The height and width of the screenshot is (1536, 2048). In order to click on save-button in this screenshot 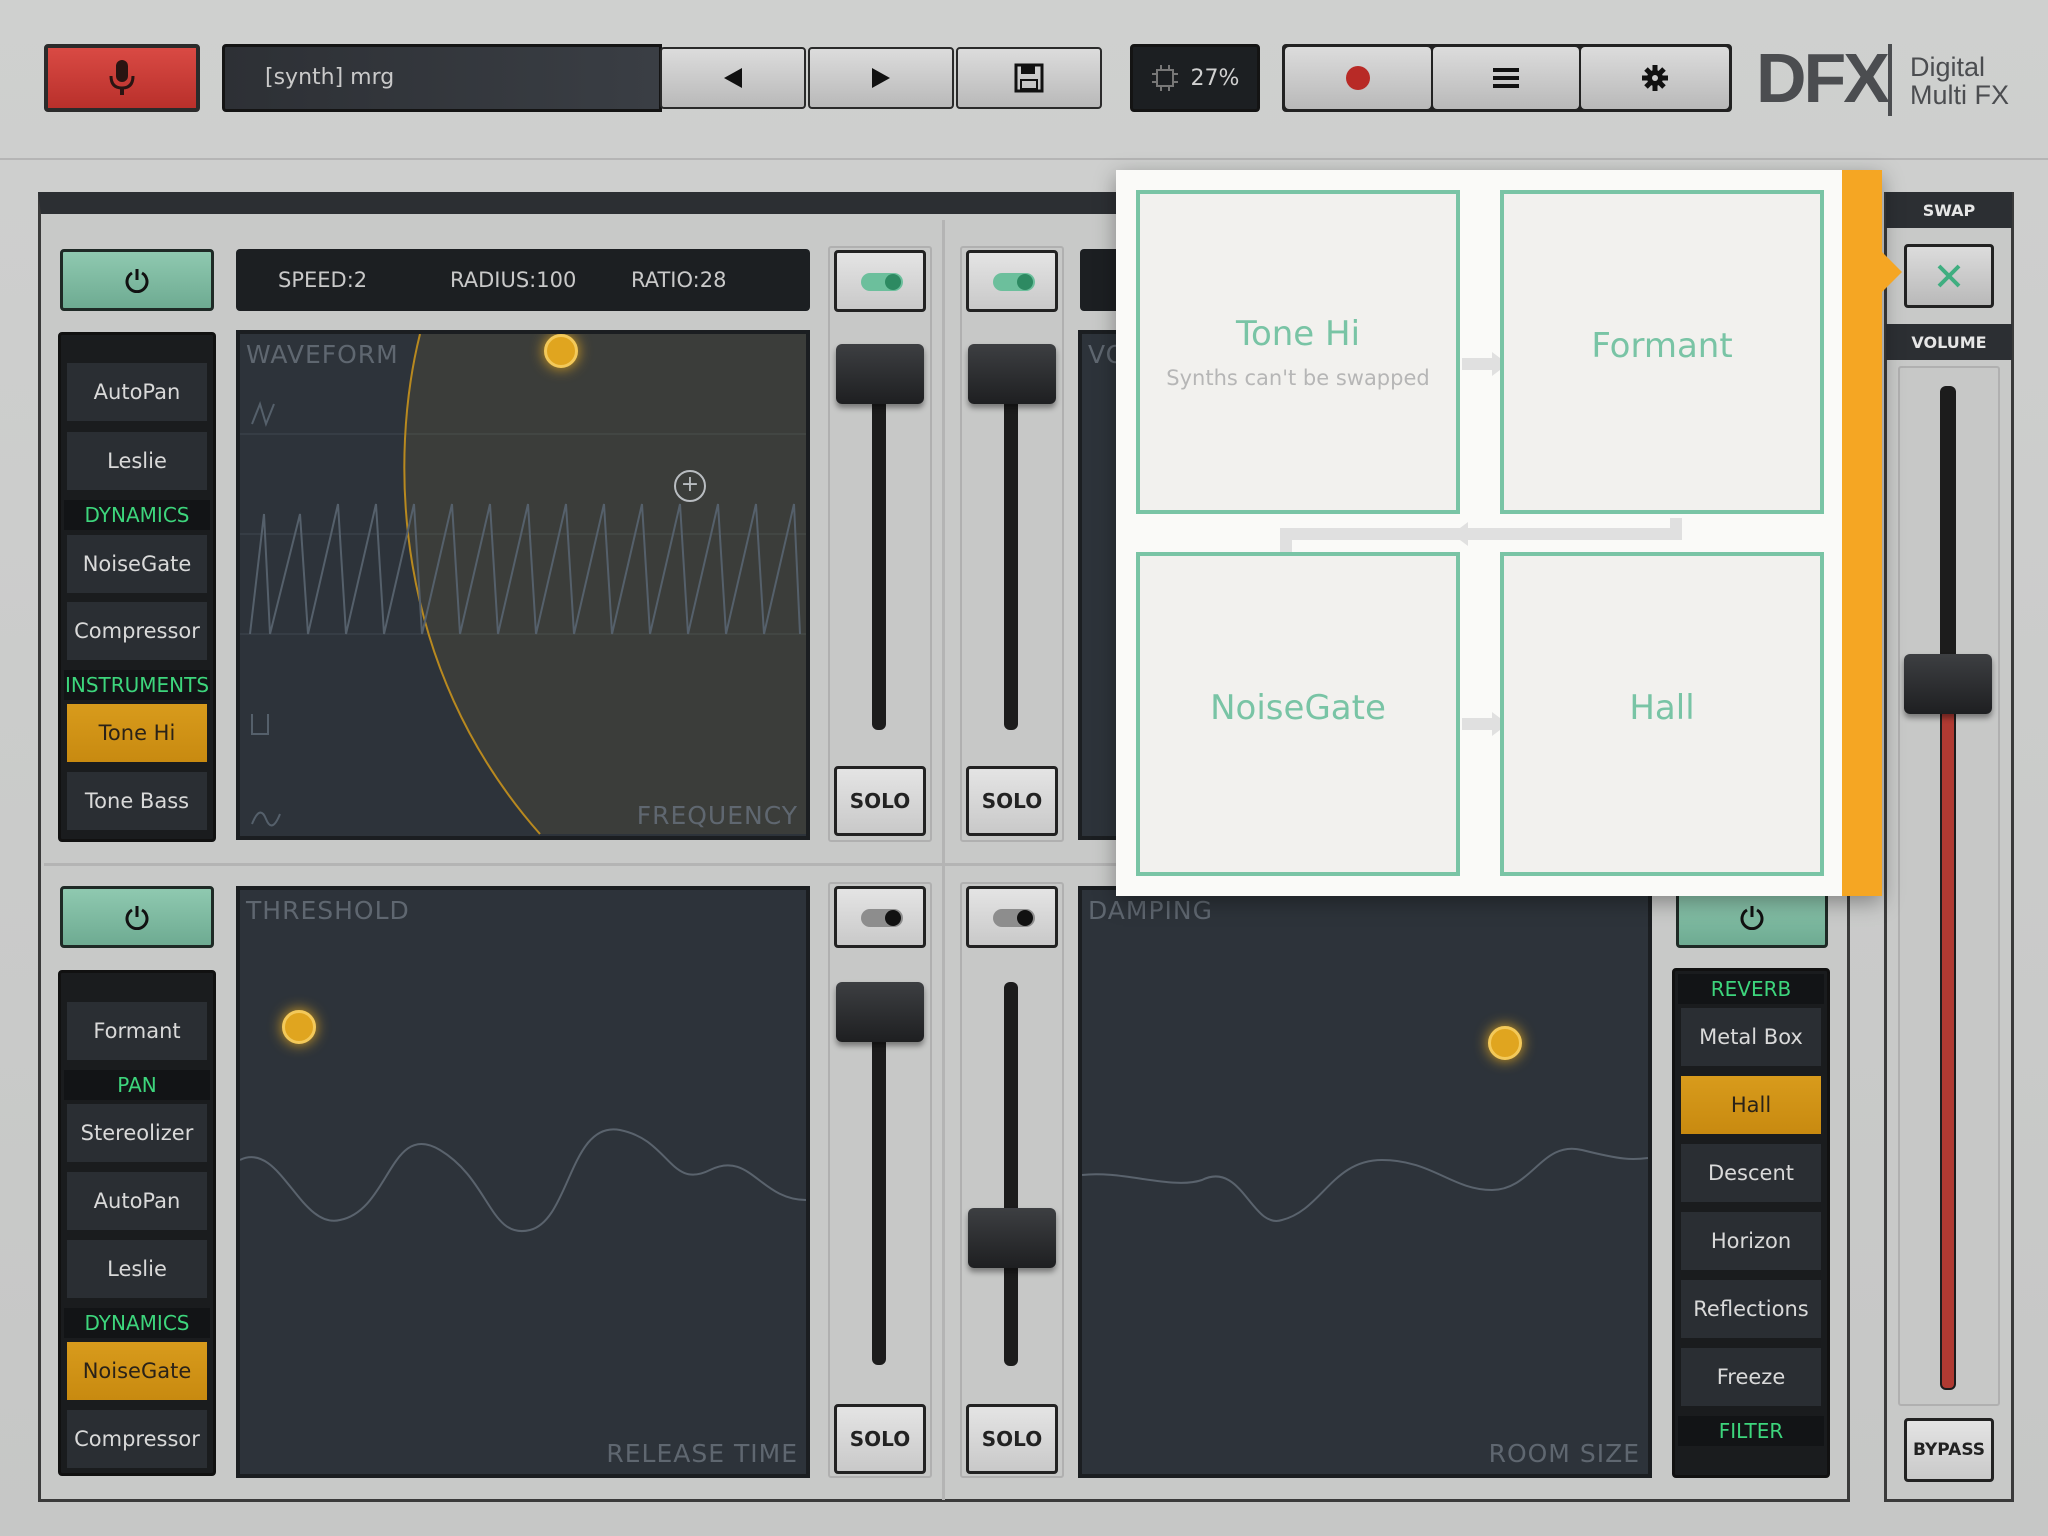, I will do `click(1029, 78)`.